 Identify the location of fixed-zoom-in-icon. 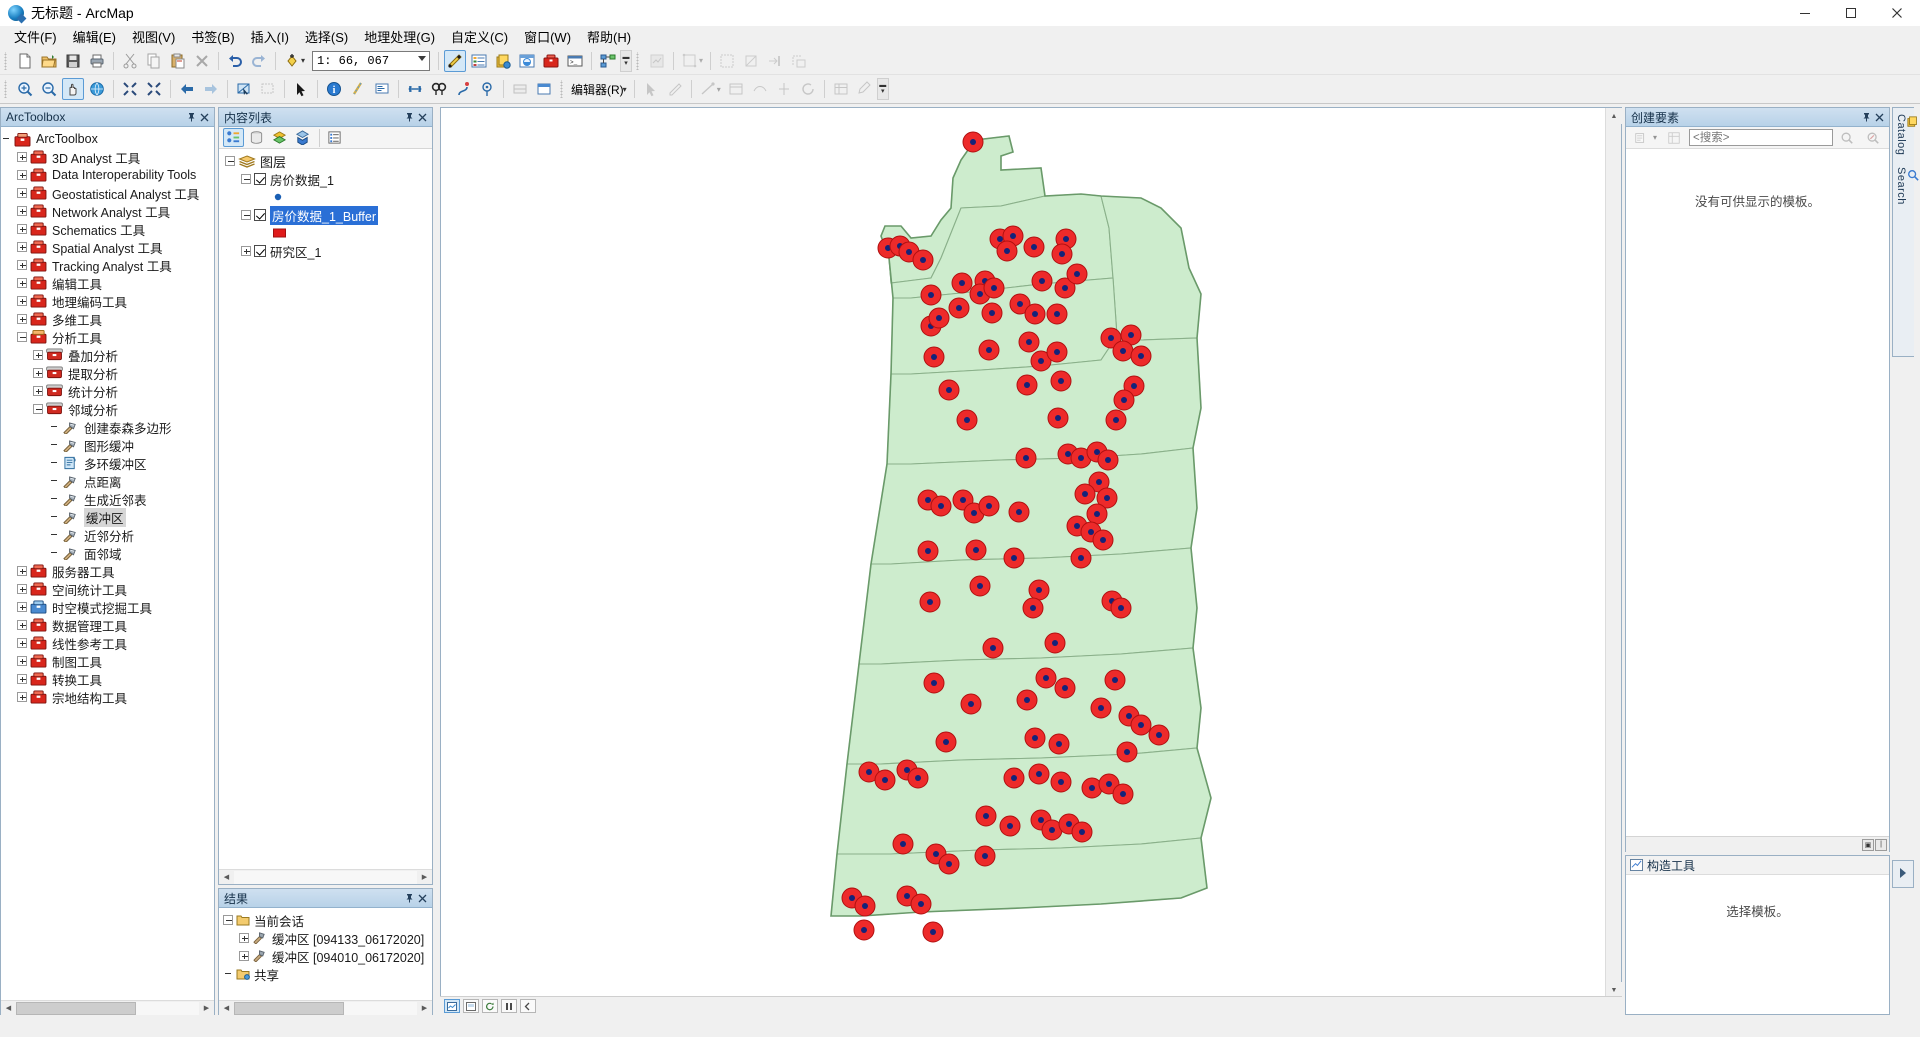
(130, 89).